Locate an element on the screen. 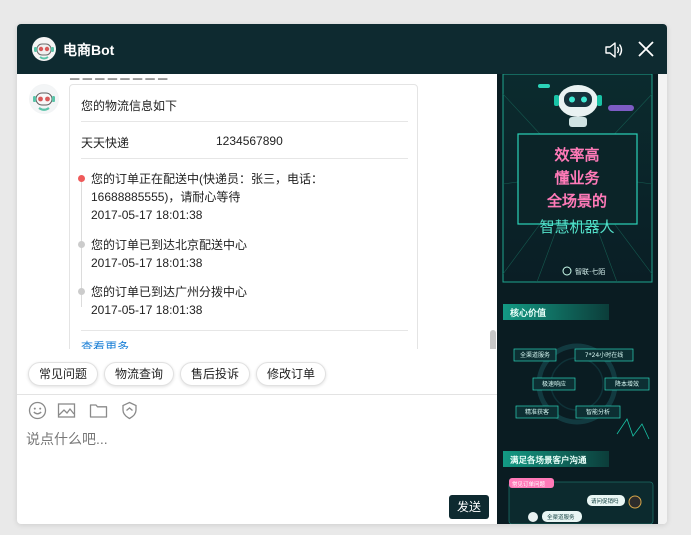 This screenshot has height=535, width=691. quick-replies: 常见问题 物流查询 售后投诉 修改订单 is located at coordinates (257, 374).